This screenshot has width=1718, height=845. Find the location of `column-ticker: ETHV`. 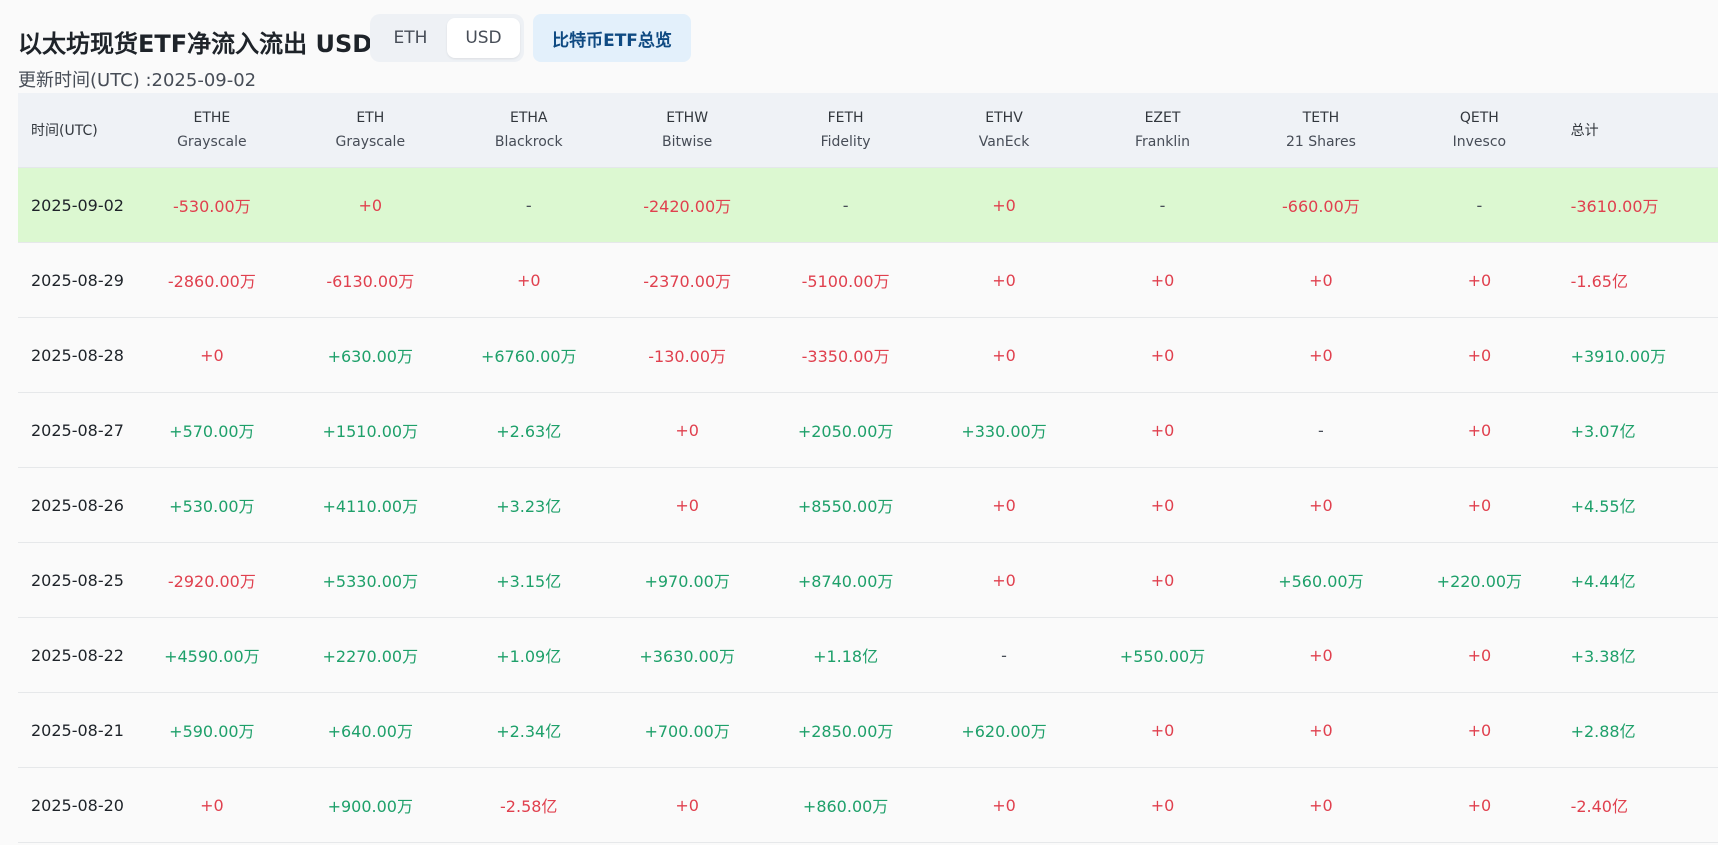

column-ticker: ETHV is located at coordinates (1004, 118).